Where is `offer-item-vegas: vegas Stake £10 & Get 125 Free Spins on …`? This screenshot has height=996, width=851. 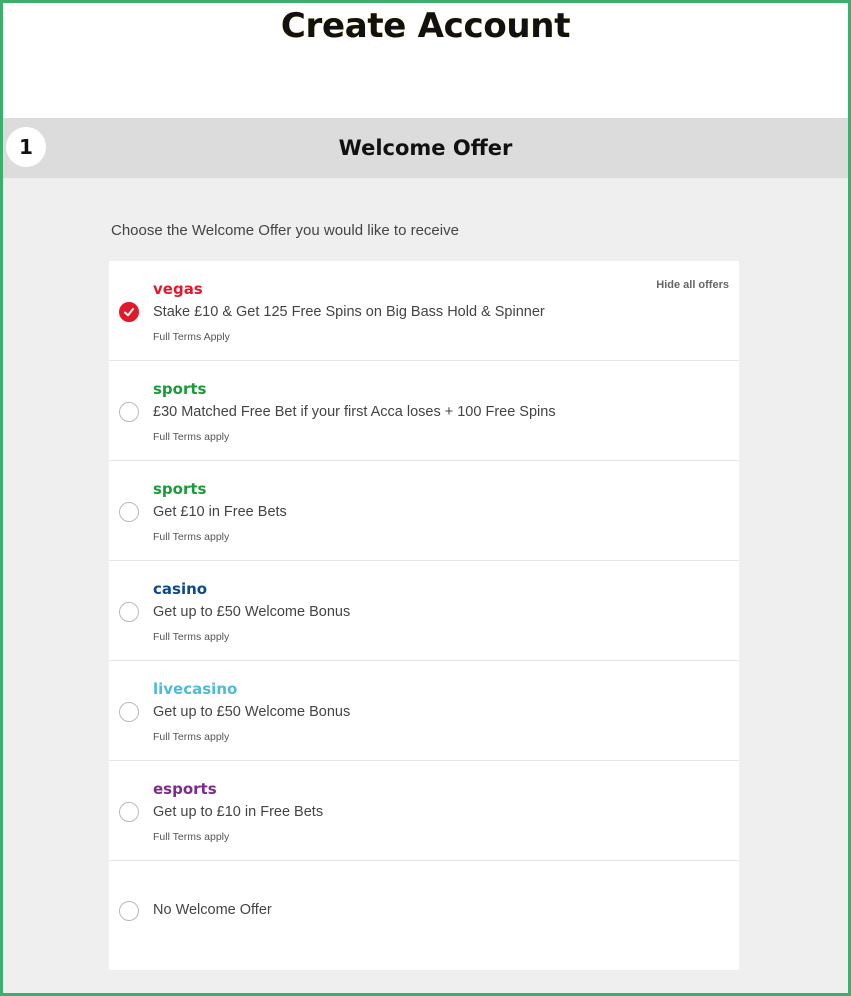 offer-item-vegas: vegas Stake £10 & Get 125 Free Spins on … is located at coordinates (424, 311).